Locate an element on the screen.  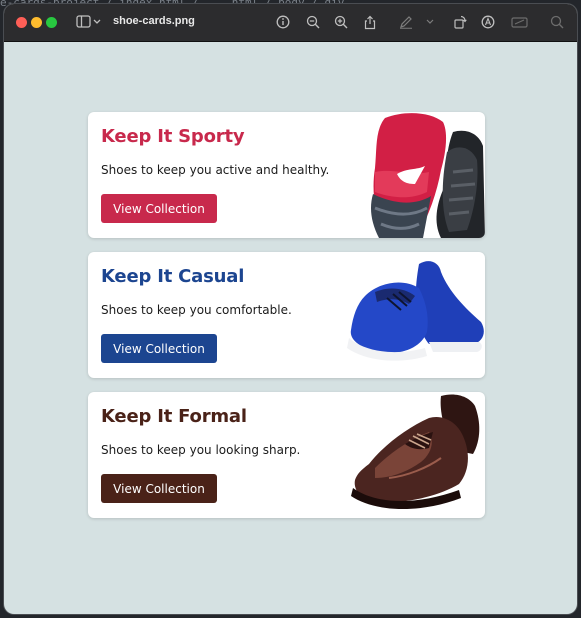
info-icon is located at coordinates (283, 22).